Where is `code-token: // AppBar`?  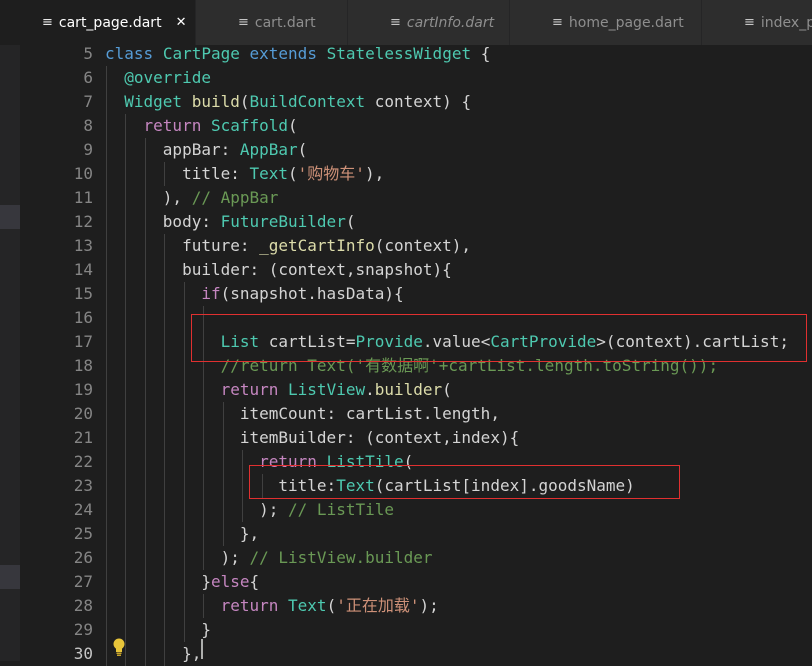
code-token: // AppBar is located at coordinates (235, 197).